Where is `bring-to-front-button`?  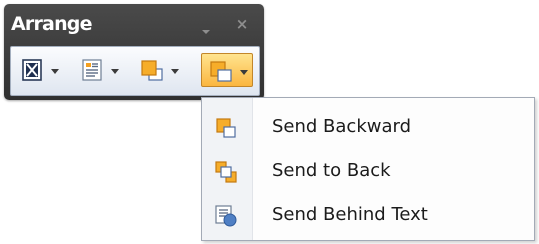
bring-to-front-button is located at coordinates (43, 70).